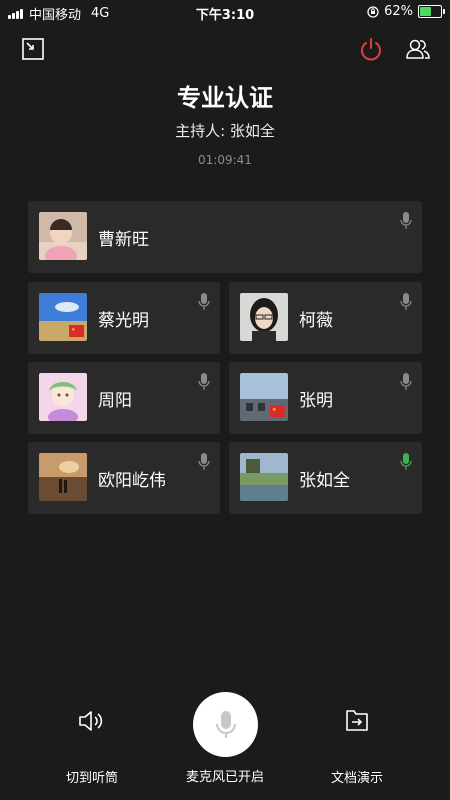 This screenshot has width=450, height=800. I want to click on host-label: 主持人: 张如全, so click(225, 131).